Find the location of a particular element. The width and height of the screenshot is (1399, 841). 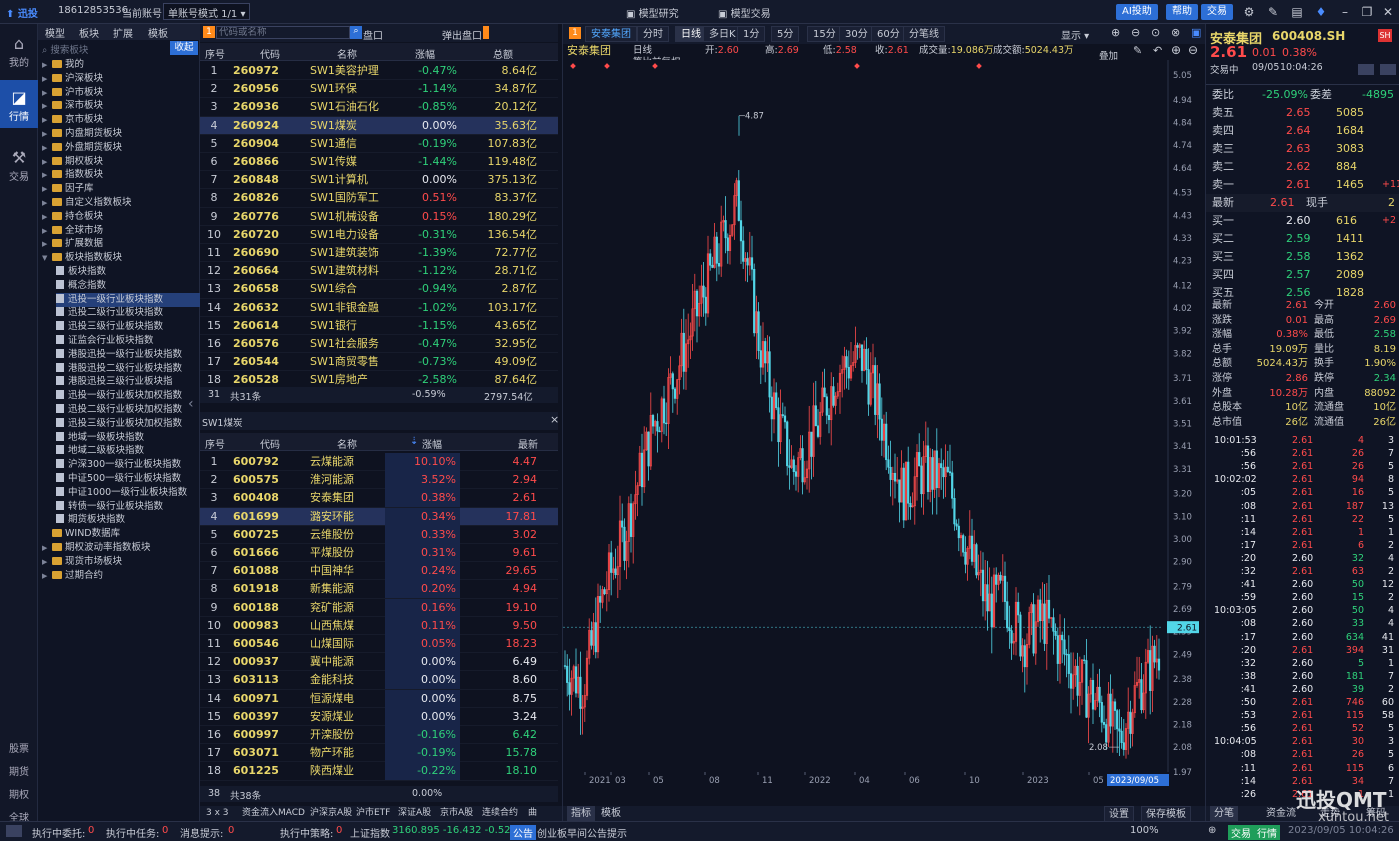

template-tab: 模板 is located at coordinates (611, 814).